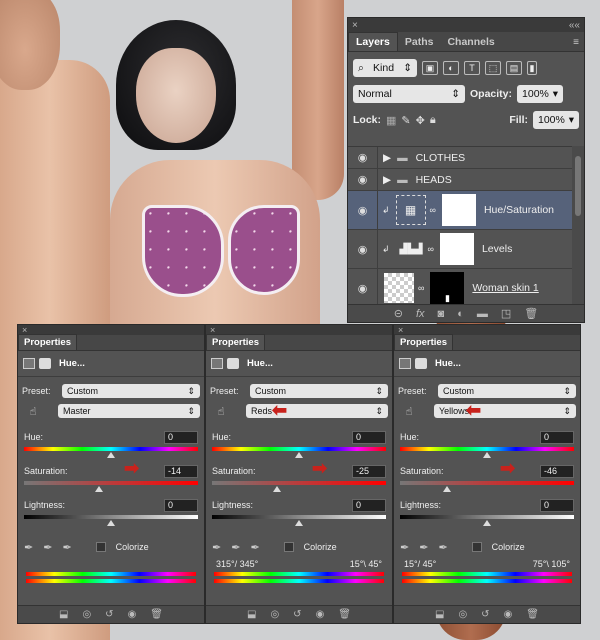  Describe the element at coordinates (409, 94) in the screenshot. I see `blend-mode-select: Normal ⇕` at that location.